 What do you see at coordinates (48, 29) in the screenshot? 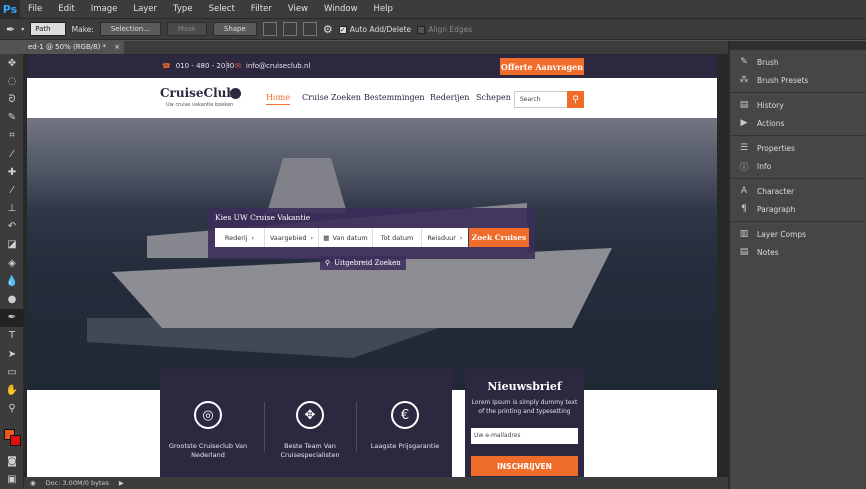
I see `mode-select: Path` at bounding box center [48, 29].